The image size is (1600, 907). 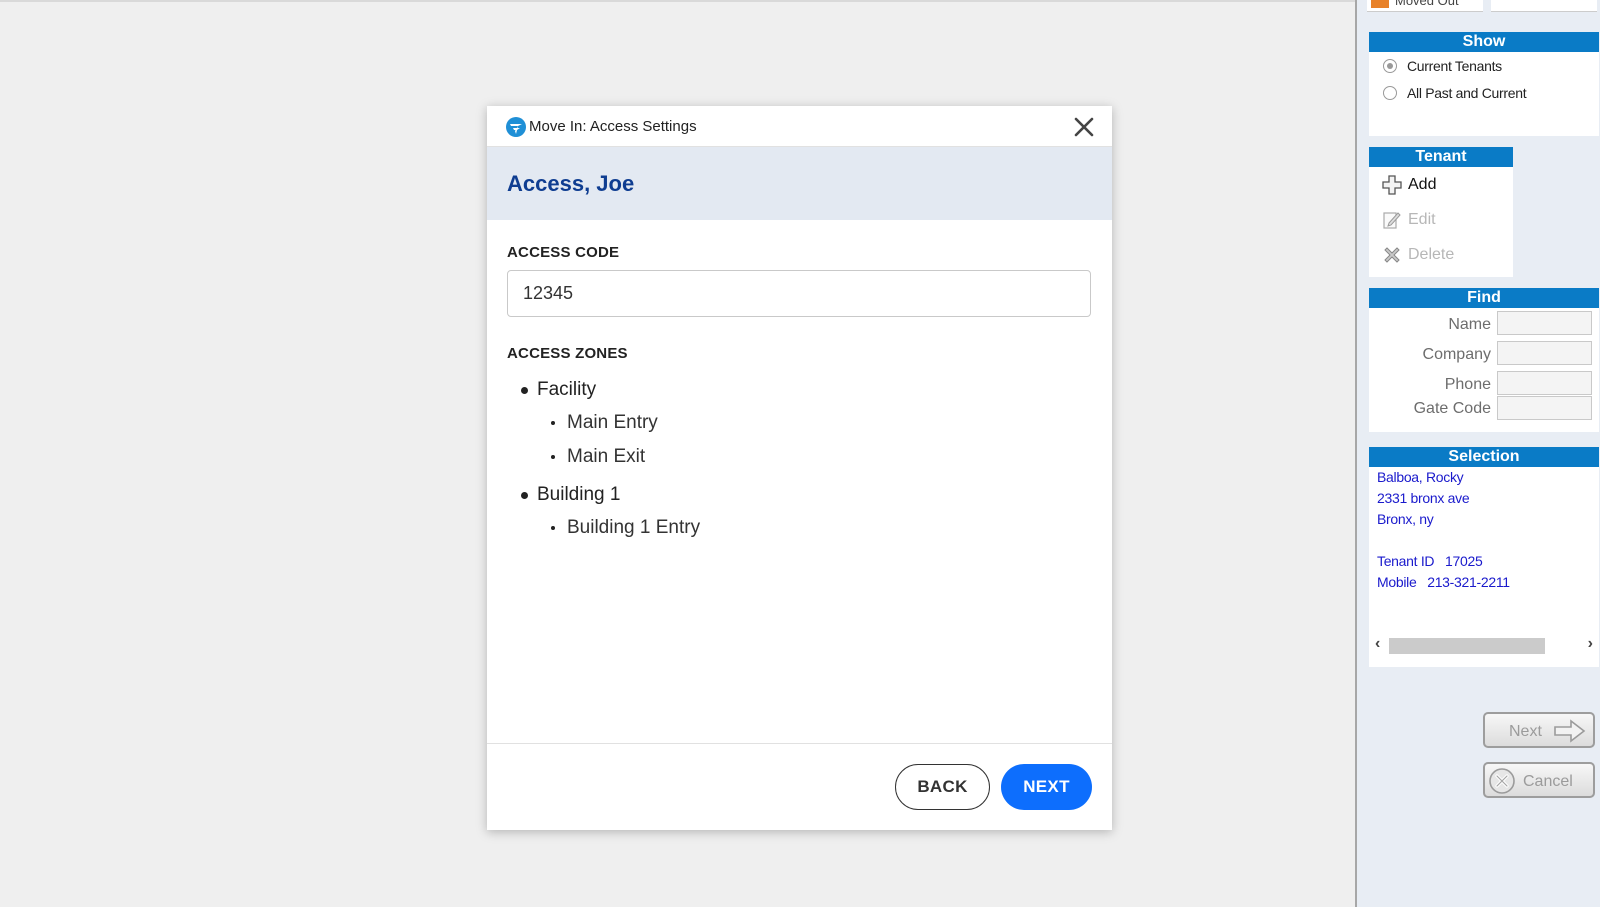 What do you see at coordinates (1467, 646) in the screenshot?
I see `scrollbar-thumb` at bounding box center [1467, 646].